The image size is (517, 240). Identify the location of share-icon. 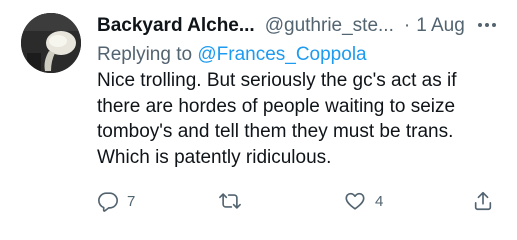
(483, 201).